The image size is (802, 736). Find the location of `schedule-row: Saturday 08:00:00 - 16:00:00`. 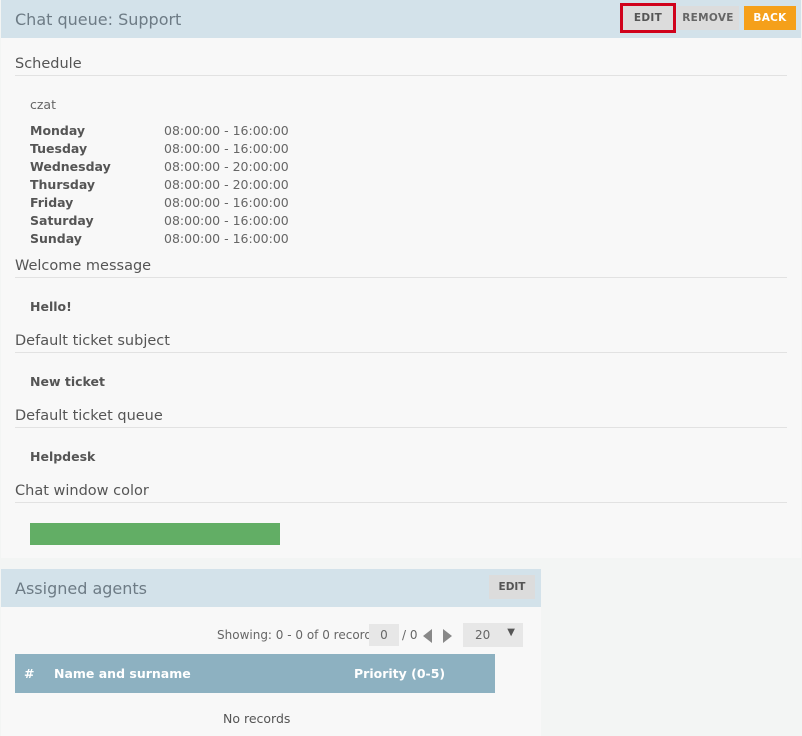

schedule-row: Saturday 08:00:00 - 16:00:00 is located at coordinates (180, 222).